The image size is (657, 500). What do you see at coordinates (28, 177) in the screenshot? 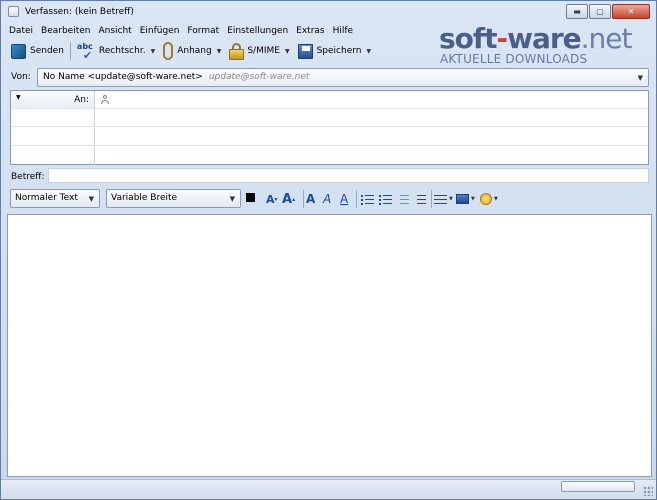
I see `subject-label: Betreff:` at bounding box center [28, 177].